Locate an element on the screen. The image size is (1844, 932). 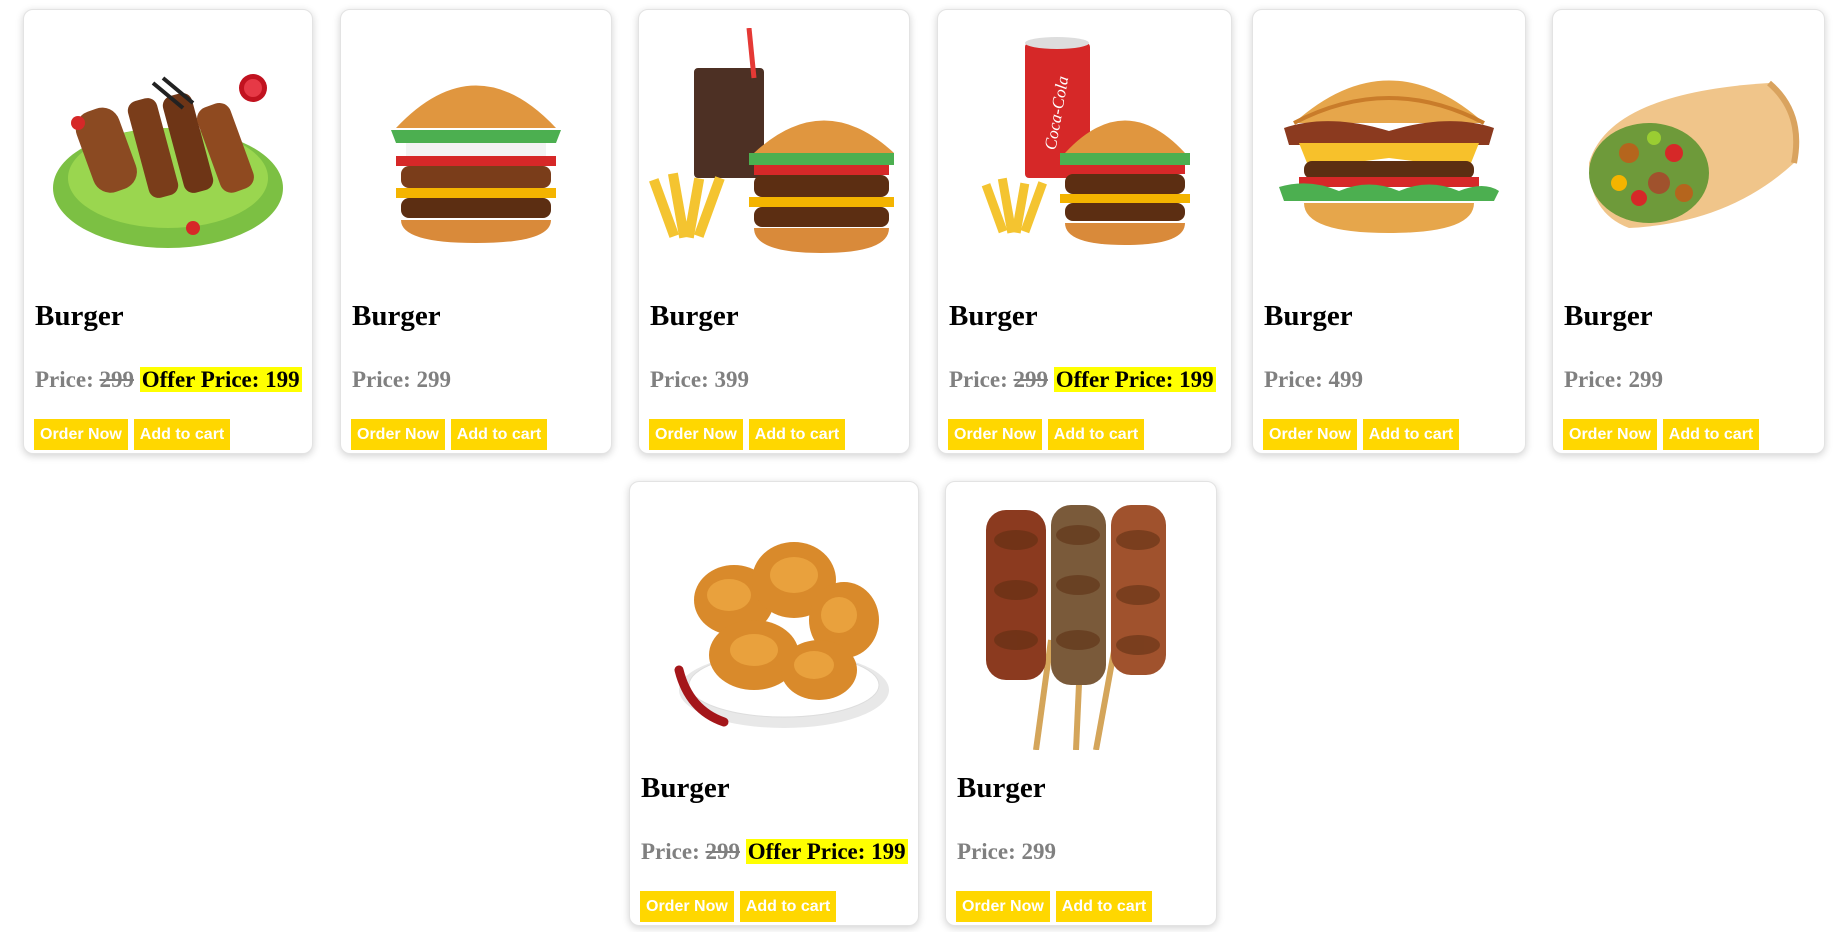
bacon-cheeseburger-icon is located at coordinates (1389, 156).